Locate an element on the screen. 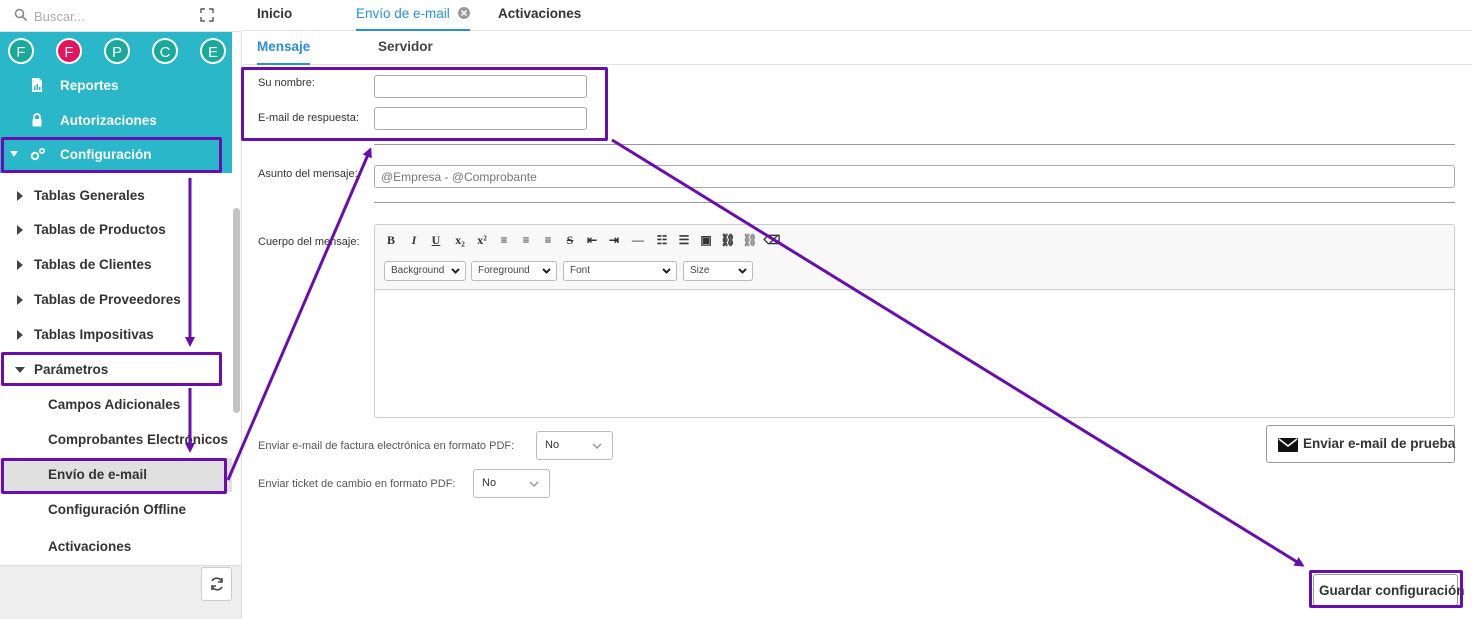  horizontal-rule-icon: — is located at coordinates (638, 240).